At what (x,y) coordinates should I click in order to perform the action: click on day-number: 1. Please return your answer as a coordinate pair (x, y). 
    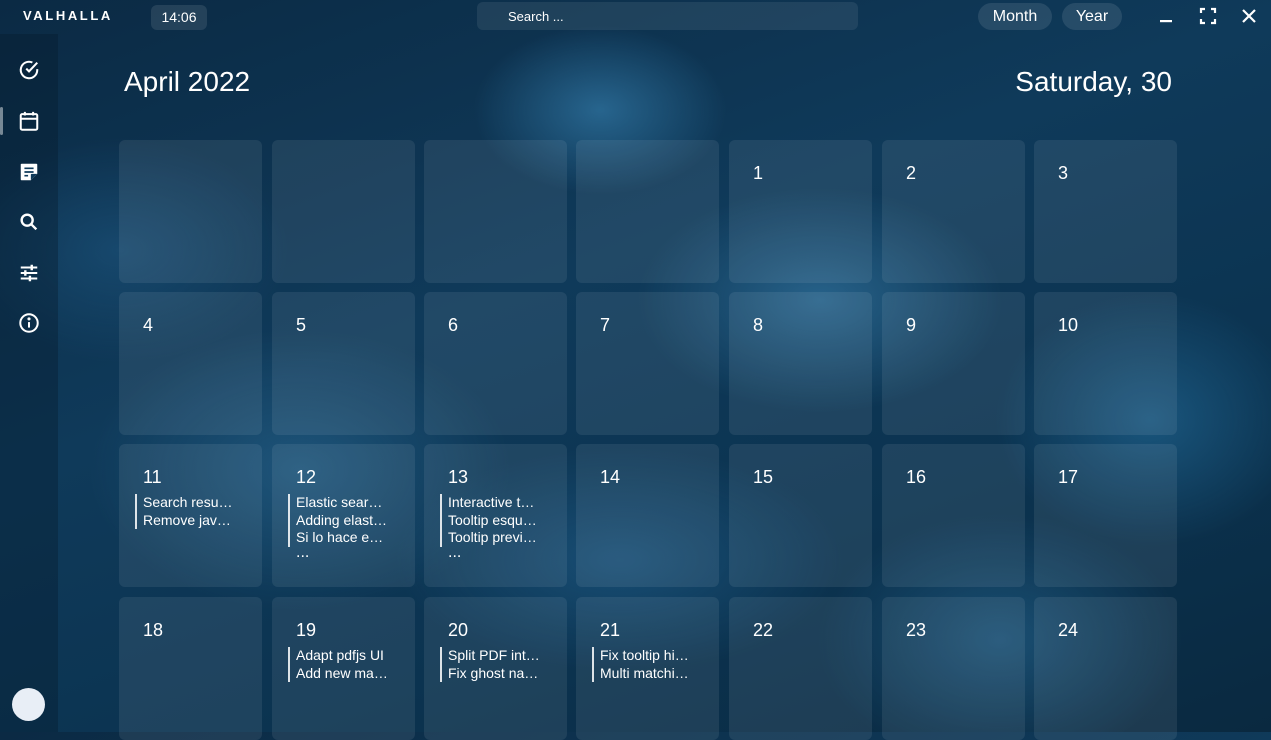
    Looking at the image, I should click on (758, 173).